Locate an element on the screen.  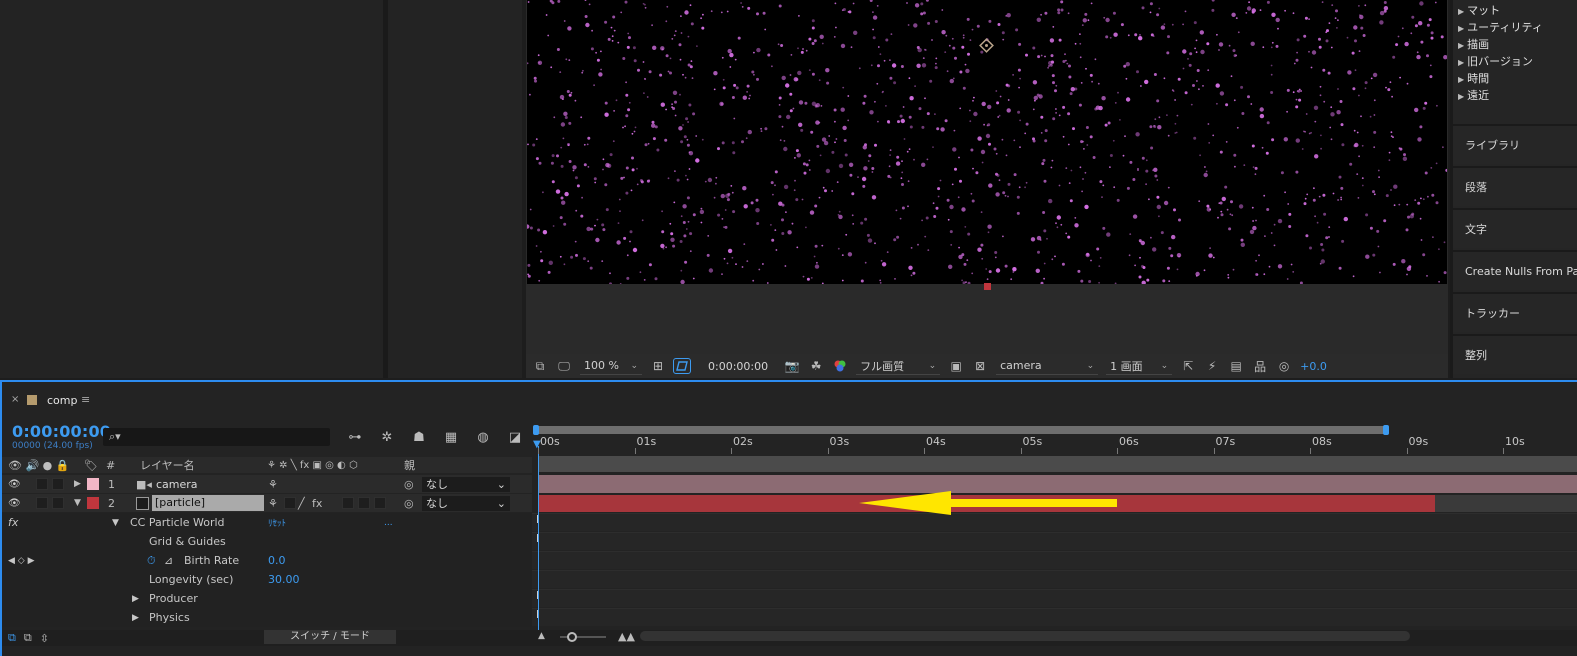
snapshot-layers-icon: ⧉ is located at coordinates (540, 366).